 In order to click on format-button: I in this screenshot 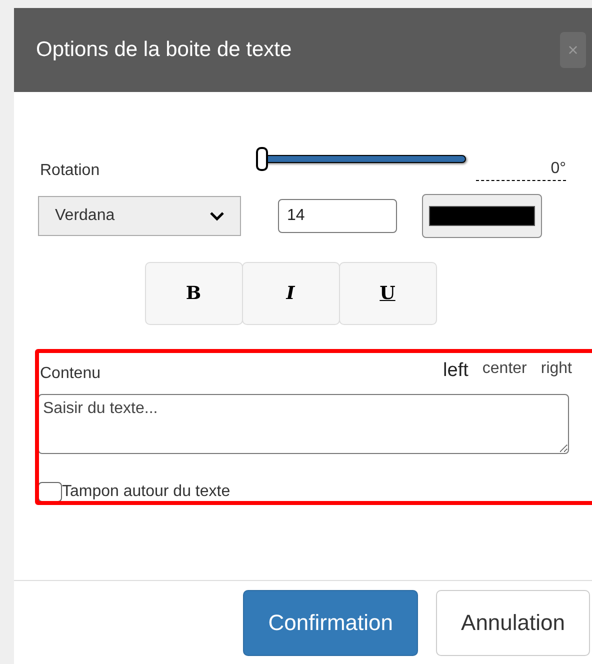, I will do `click(291, 293)`.